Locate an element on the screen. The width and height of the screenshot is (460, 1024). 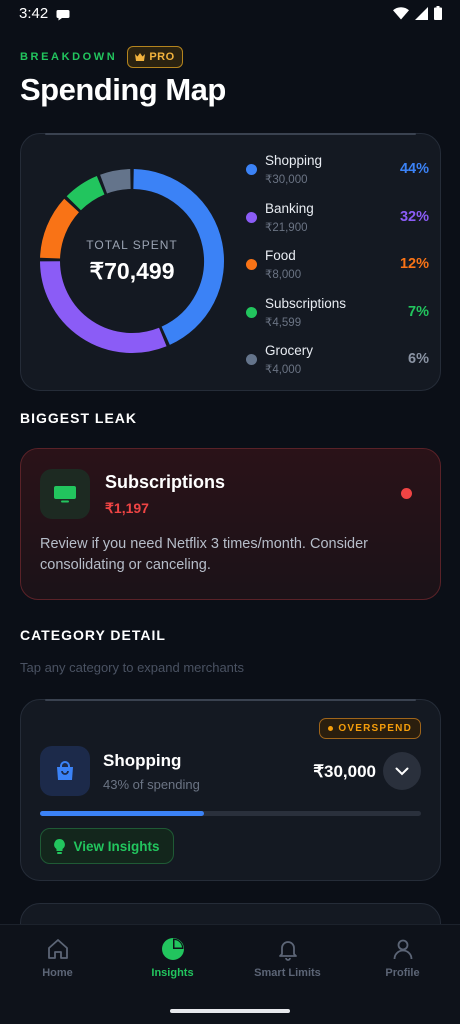
legend-item-banking: Banking ₹21,900 32% is located at coordinates (337, 222).